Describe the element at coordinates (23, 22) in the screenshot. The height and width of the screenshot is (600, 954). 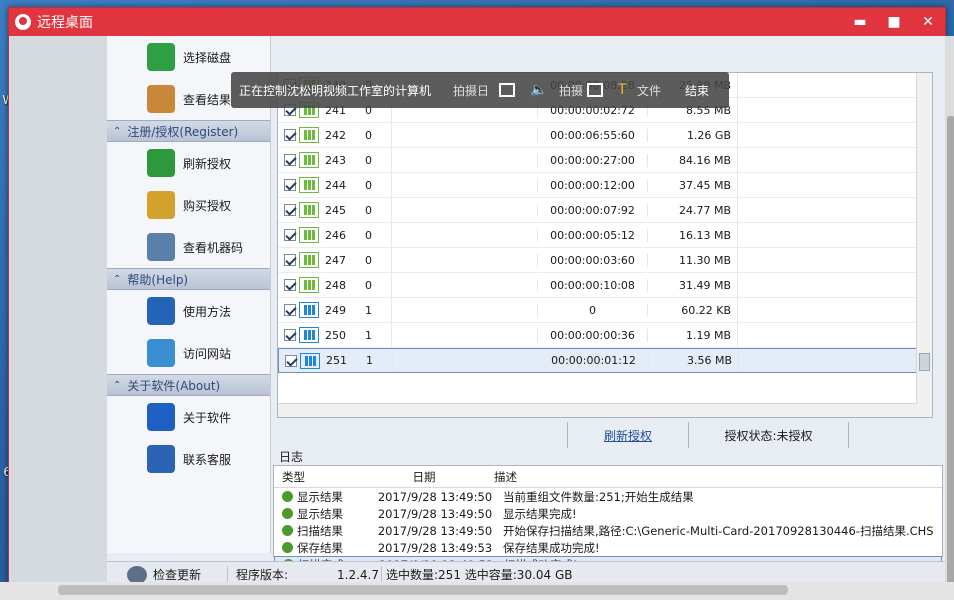
I see `remote-desktop-logo-icon` at that location.